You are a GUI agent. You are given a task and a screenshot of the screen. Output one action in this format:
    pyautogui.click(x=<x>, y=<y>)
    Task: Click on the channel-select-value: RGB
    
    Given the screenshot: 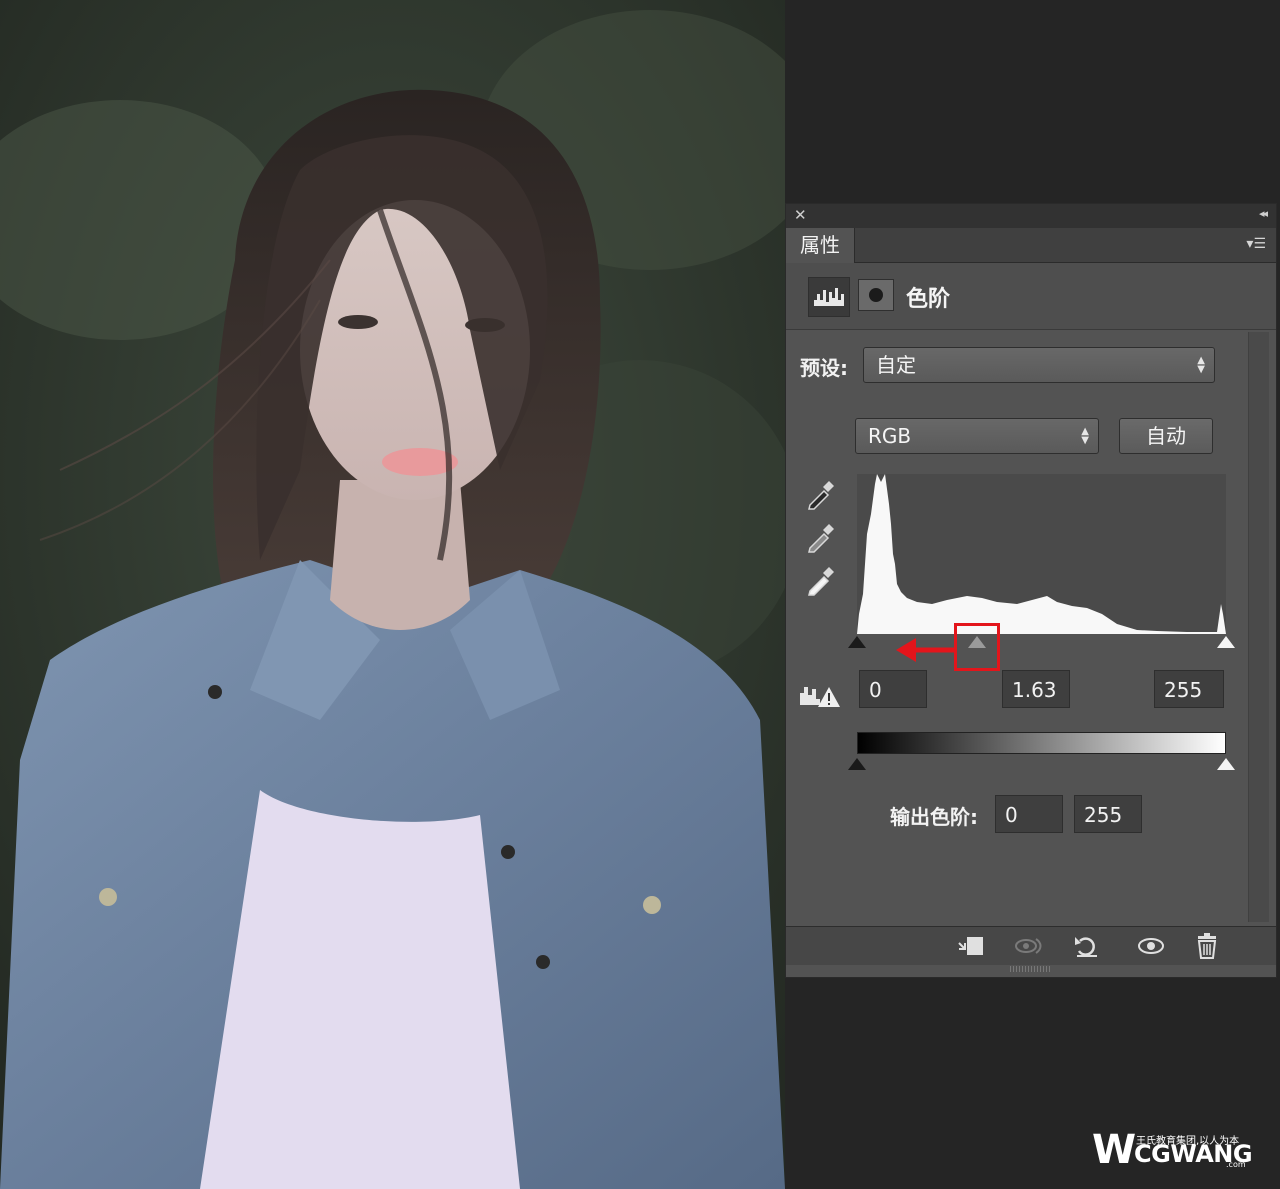 What is the action you would take?
    pyautogui.click(x=890, y=436)
    